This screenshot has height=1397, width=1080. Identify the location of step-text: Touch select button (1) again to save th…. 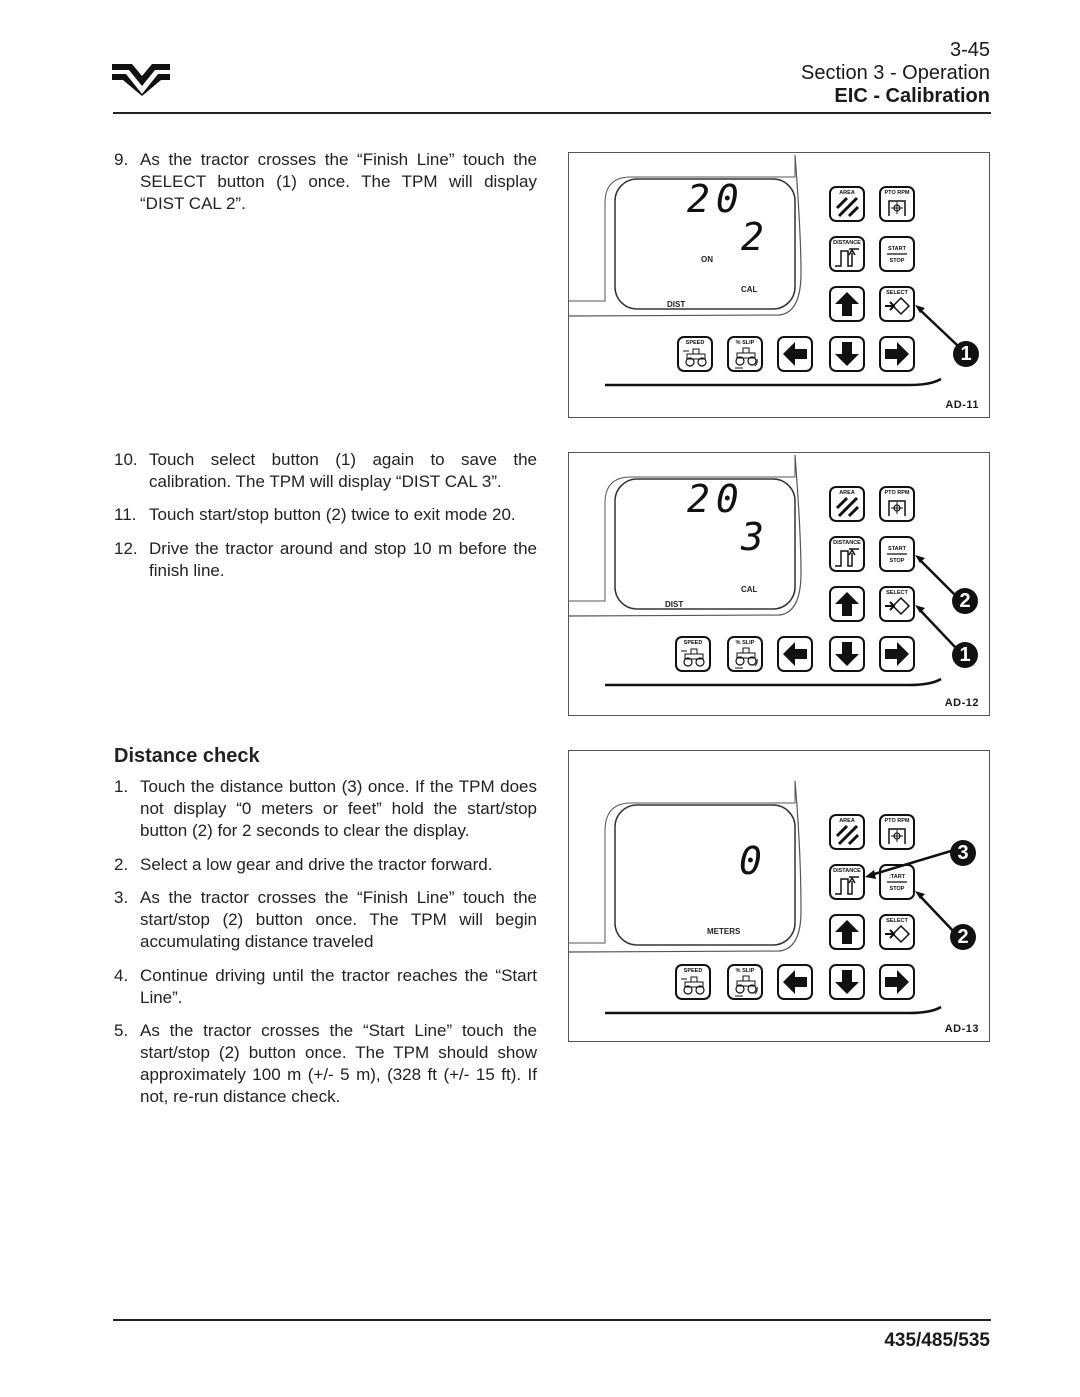
(343, 470).